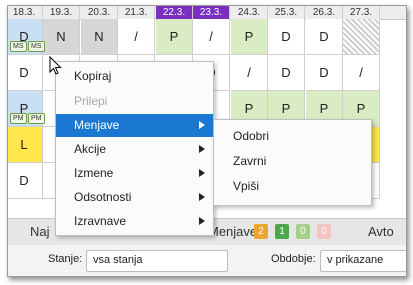 The height and width of the screenshot is (285, 413). I want to click on context-menu-item-label: Menjave, so click(97, 125).